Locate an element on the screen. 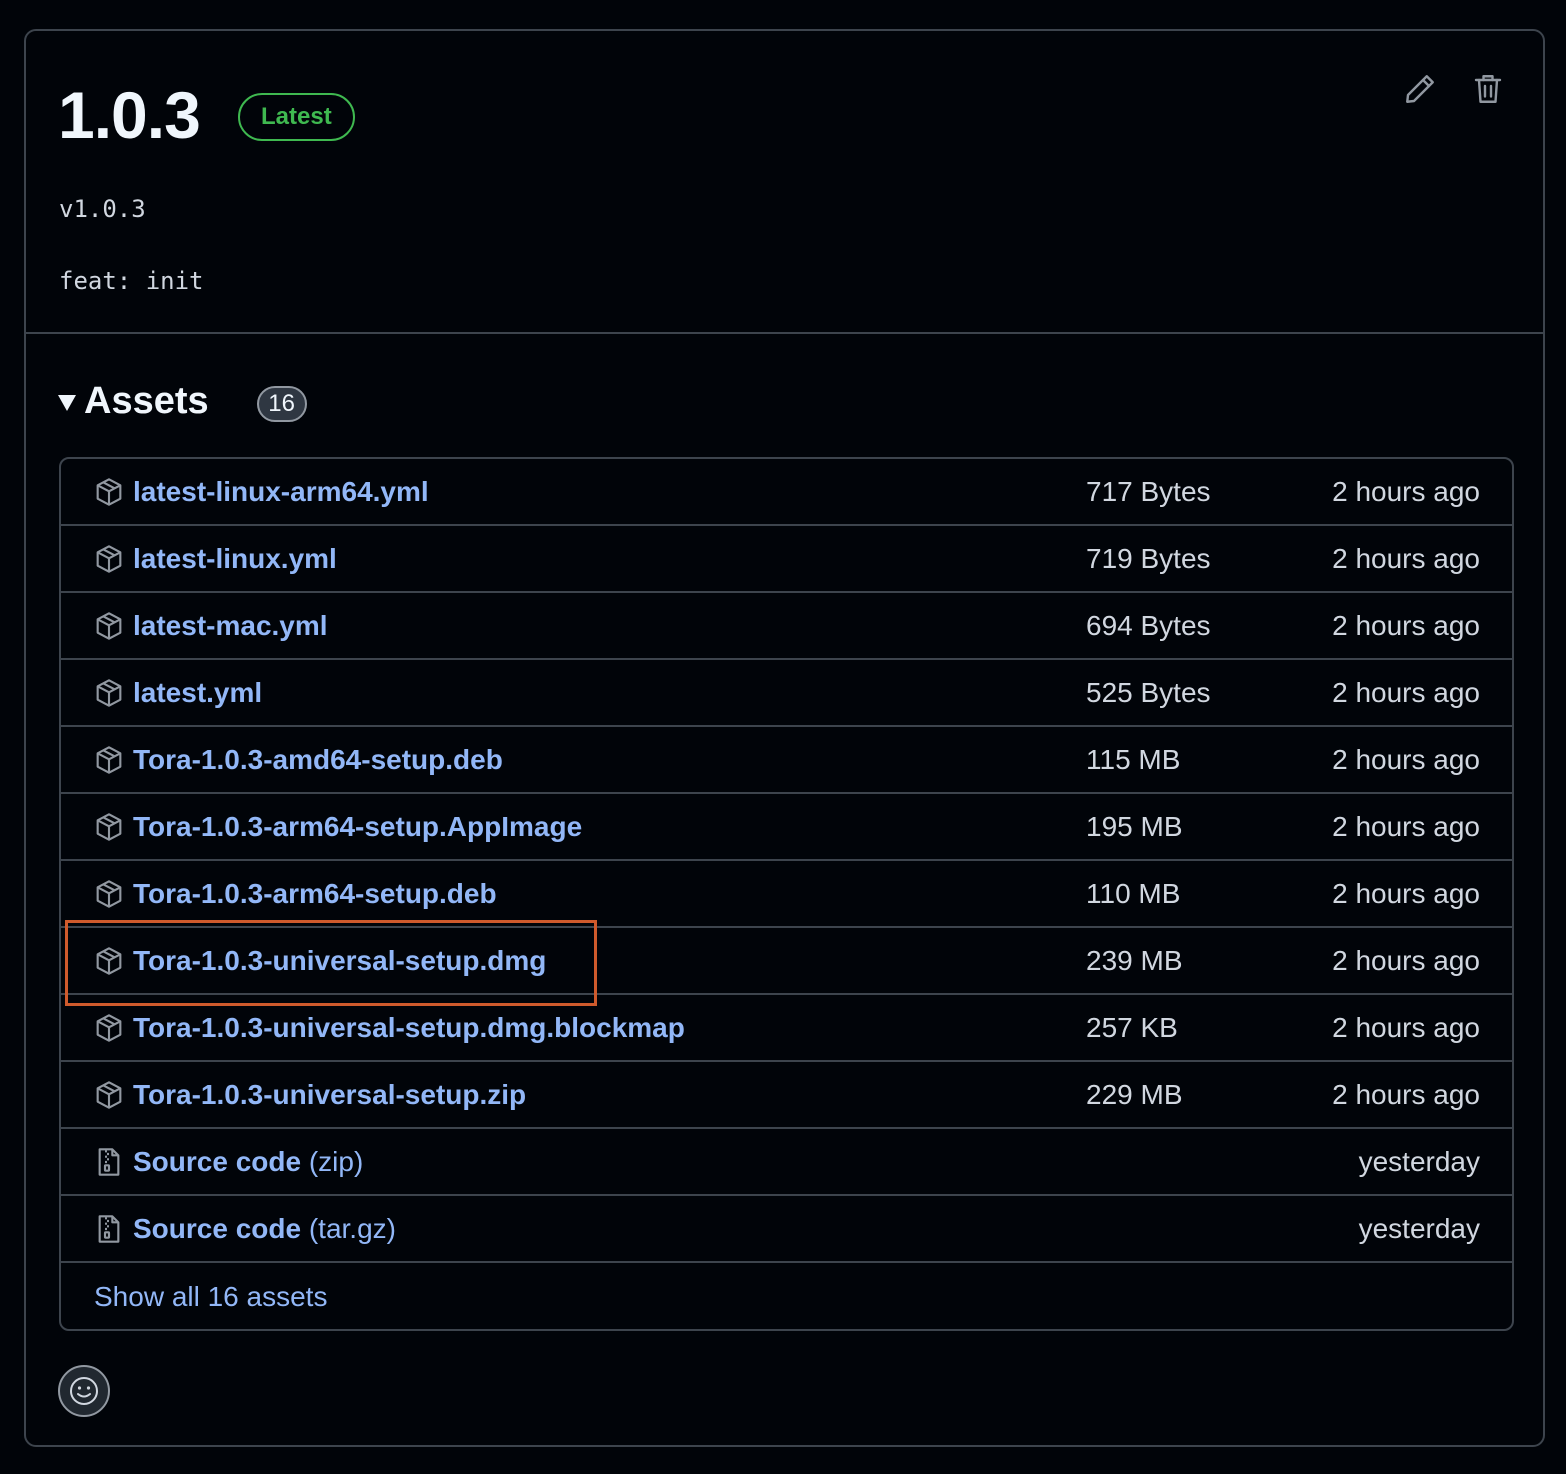 This screenshot has width=1566, height=1474. asset-row: latest-mac.yml 694 Bytes 2 hours ago is located at coordinates (786, 626).